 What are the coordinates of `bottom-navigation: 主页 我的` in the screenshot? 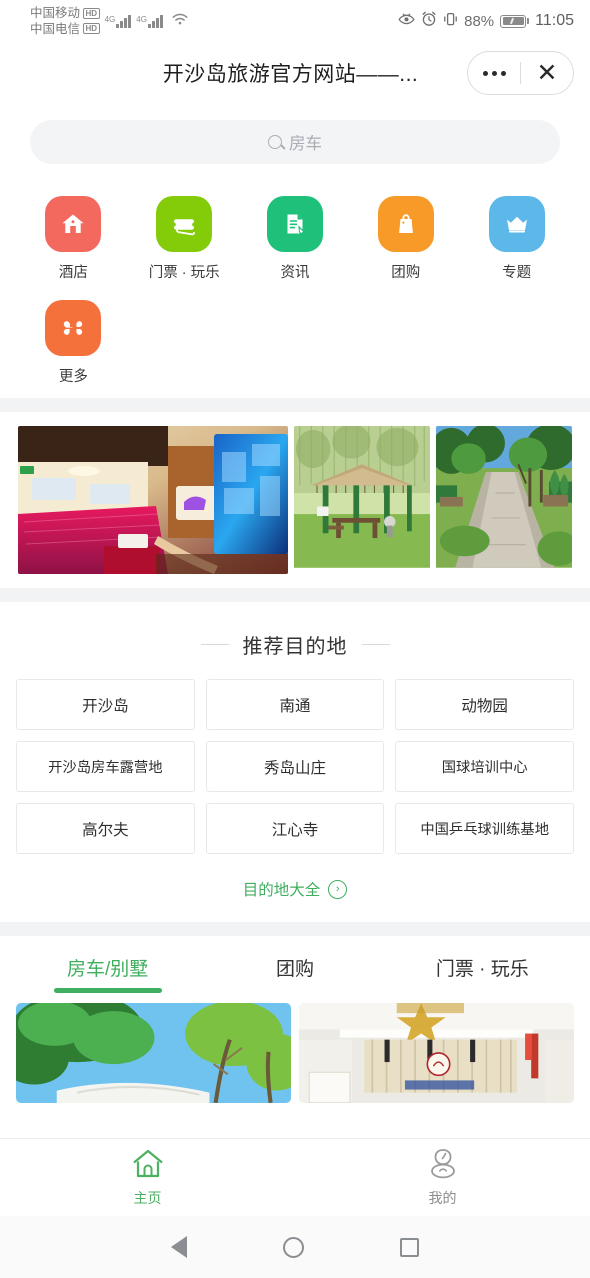 It's located at (295, 1177).